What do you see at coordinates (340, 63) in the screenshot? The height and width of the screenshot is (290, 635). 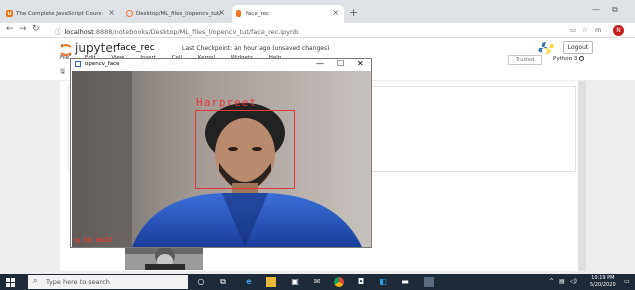 I see `maximize-icon: ☐` at bounding box center [340, 63].